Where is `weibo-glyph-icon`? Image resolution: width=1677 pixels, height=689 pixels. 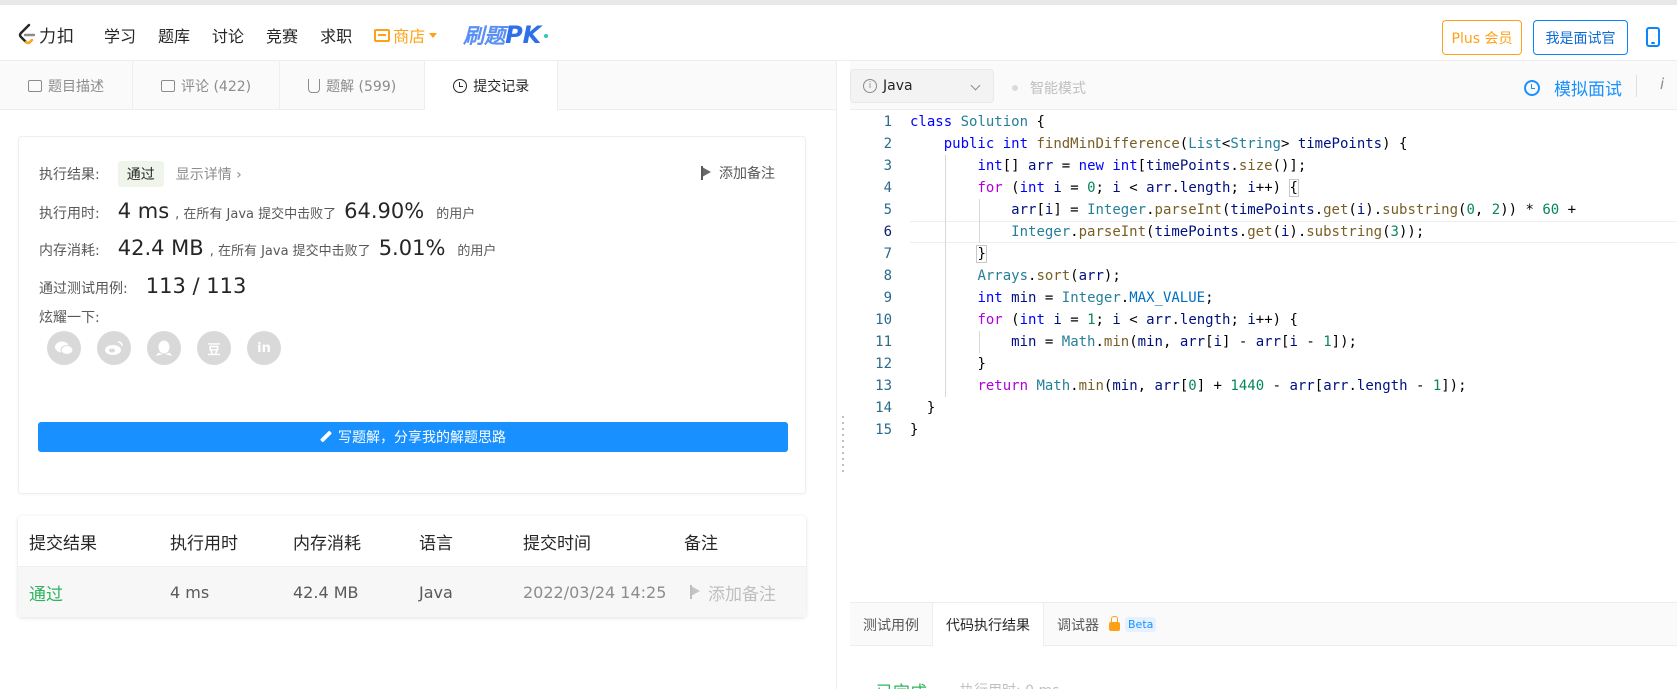
weibo-glyph-icon is located at coordinates (114, 348).